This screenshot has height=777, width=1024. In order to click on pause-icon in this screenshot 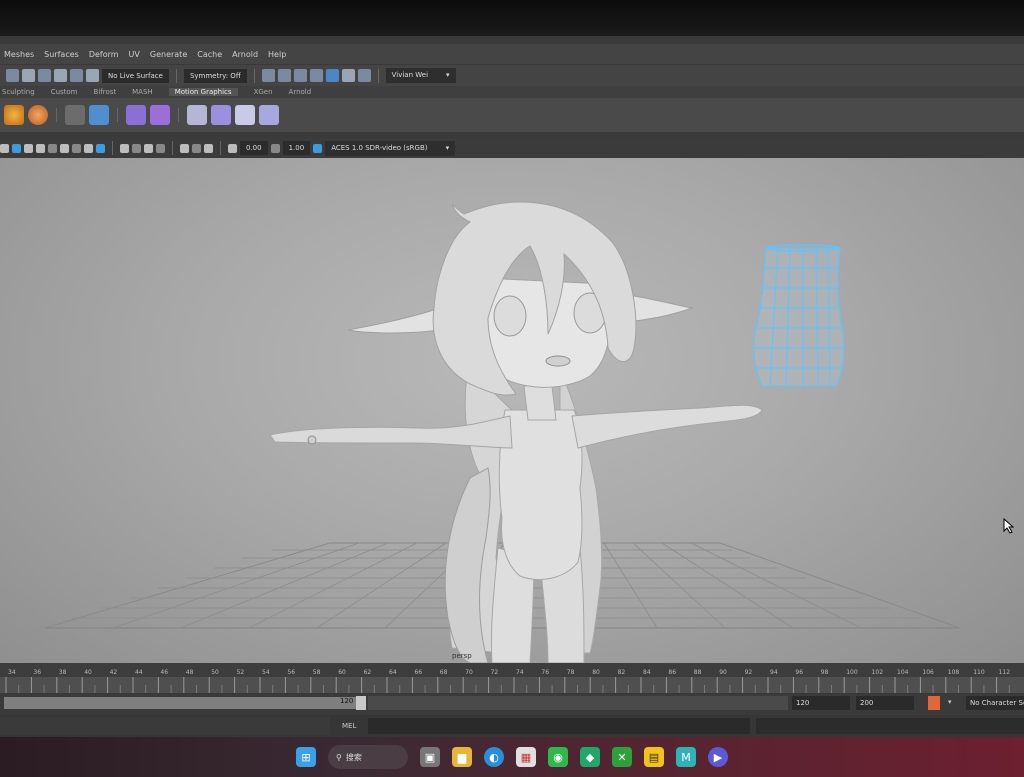, I will do `click(364, 75)`.